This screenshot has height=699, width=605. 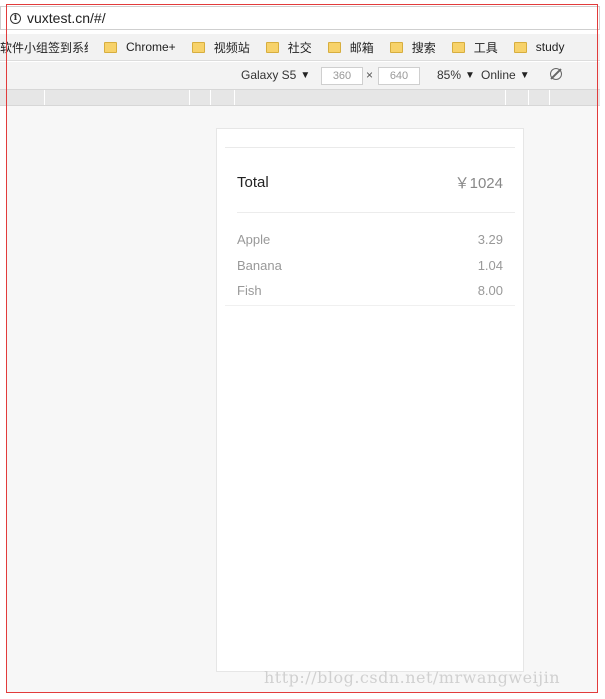 What do you see at coordinates (399, 76) in the screenshot?
I see `height-input: 640` at bounding box center [399, 76].